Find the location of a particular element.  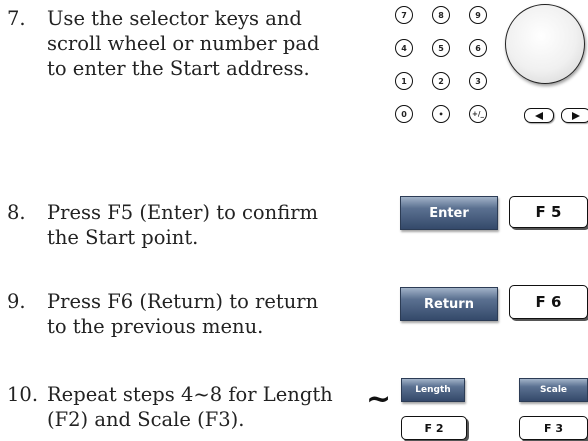

key-5: 5 is located at coordinates (441, 48).